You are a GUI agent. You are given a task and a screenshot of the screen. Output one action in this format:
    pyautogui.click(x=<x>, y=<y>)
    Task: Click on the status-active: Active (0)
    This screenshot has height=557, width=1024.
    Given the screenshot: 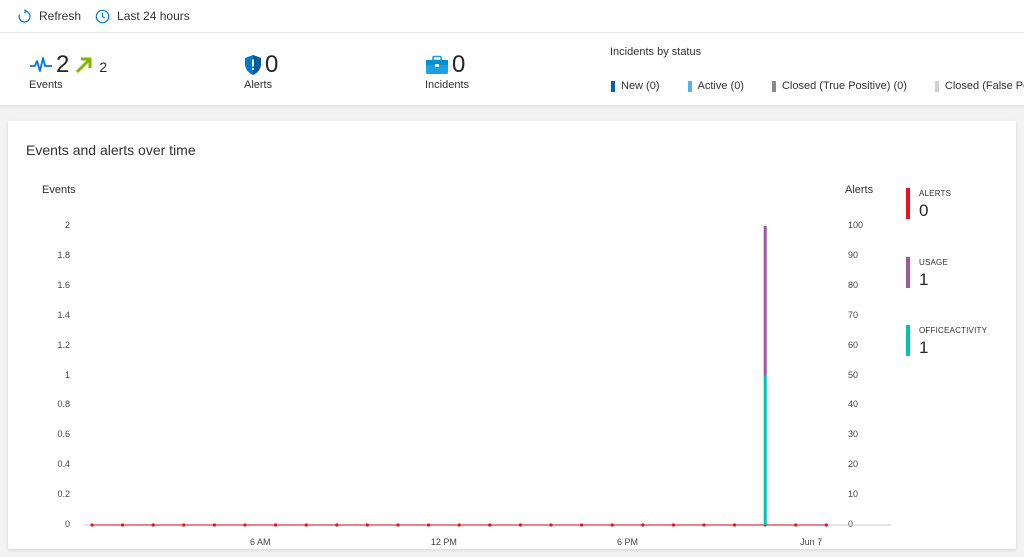 What is the action you would take?
    pyautogui.click(x=715, y=86)
    